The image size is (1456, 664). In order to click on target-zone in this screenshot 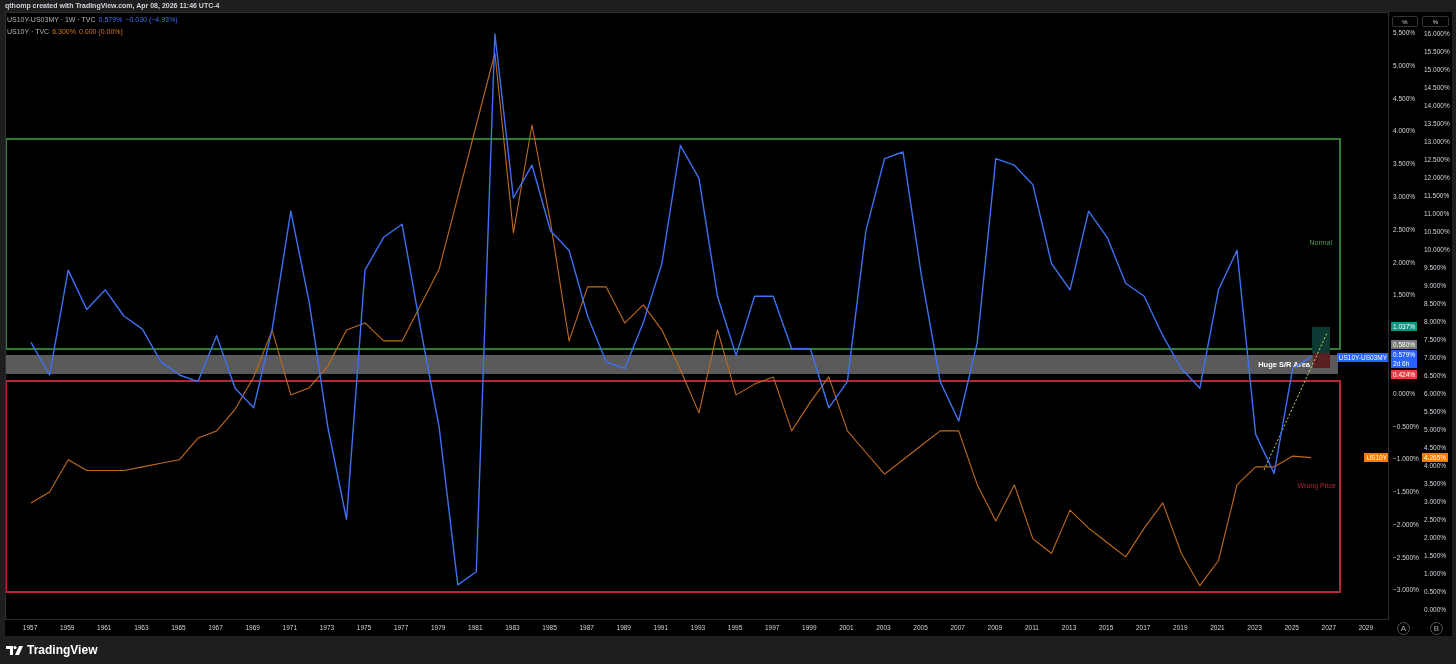, I will do `click(1321, 340)`.